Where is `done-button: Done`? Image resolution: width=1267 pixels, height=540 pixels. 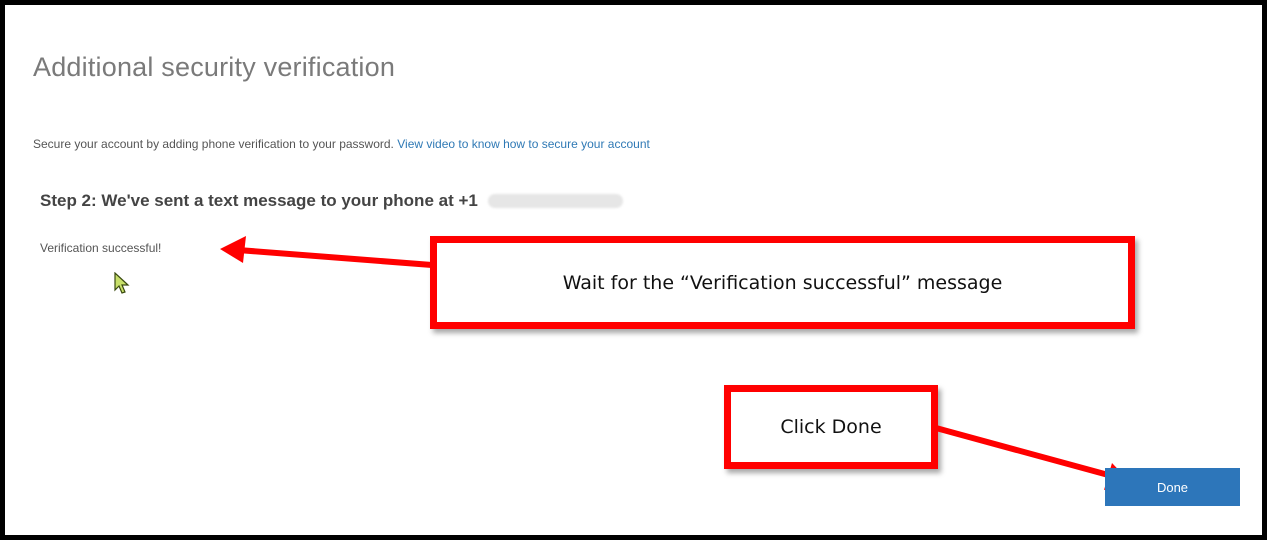 done-button: Done is located at coordinates (1172, 487).